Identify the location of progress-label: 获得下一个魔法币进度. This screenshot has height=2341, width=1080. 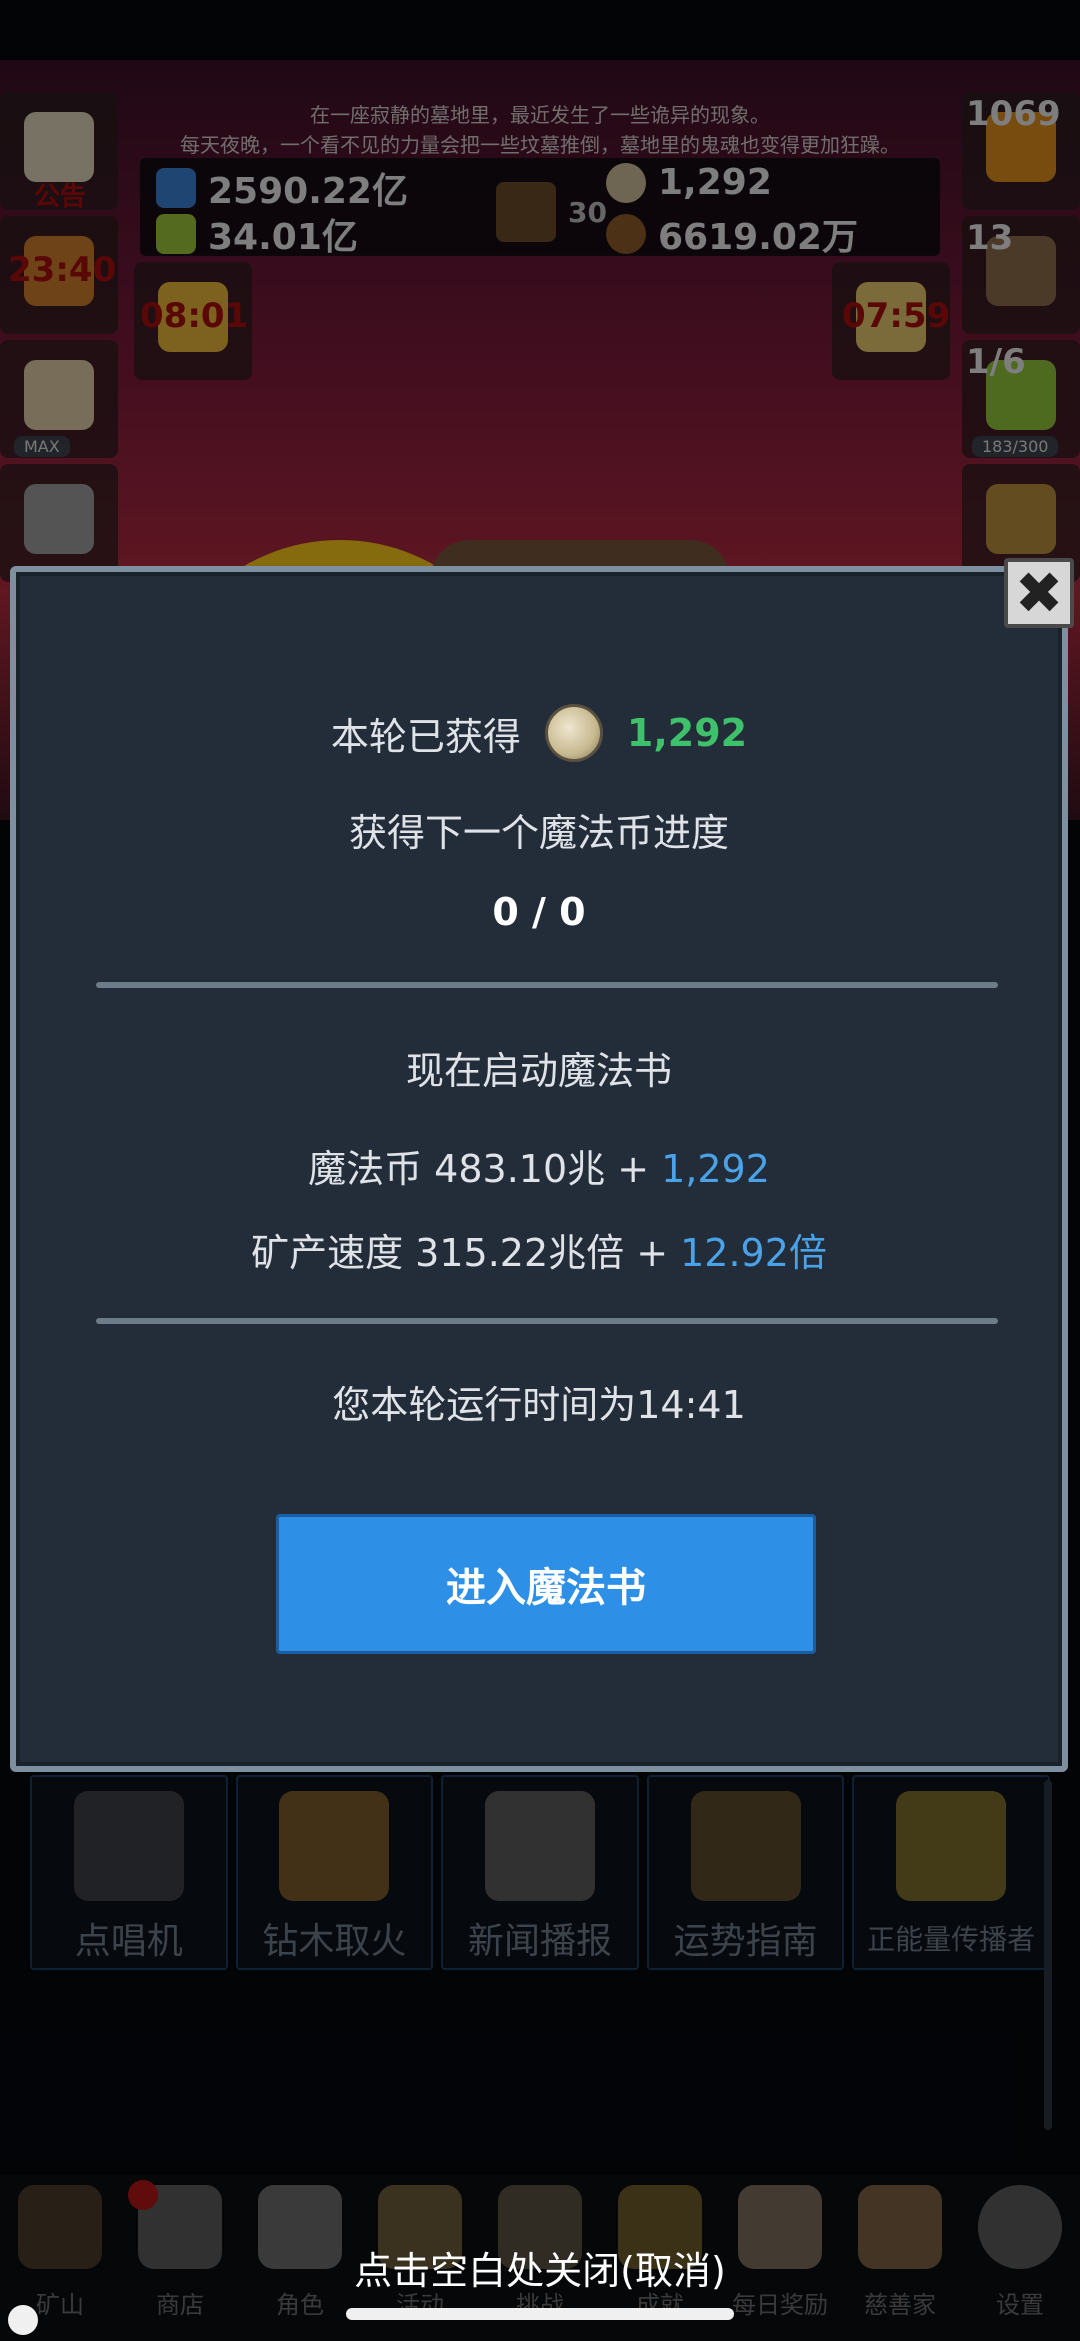
(538, 833).